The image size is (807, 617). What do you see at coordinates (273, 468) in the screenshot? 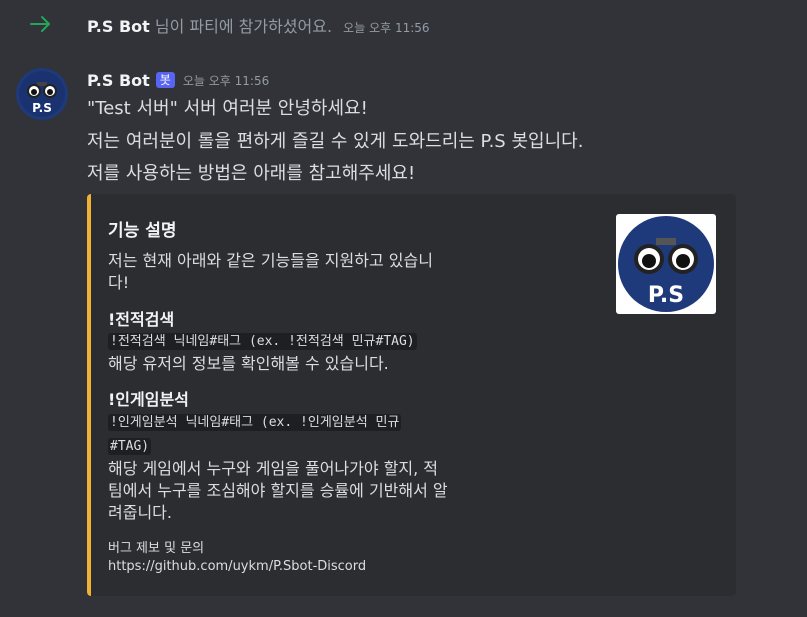
I see `field-text-line: 해당 게임에서 누구와 게임을 풀어나가야 할지, 적` at bounding box center [273, 468].